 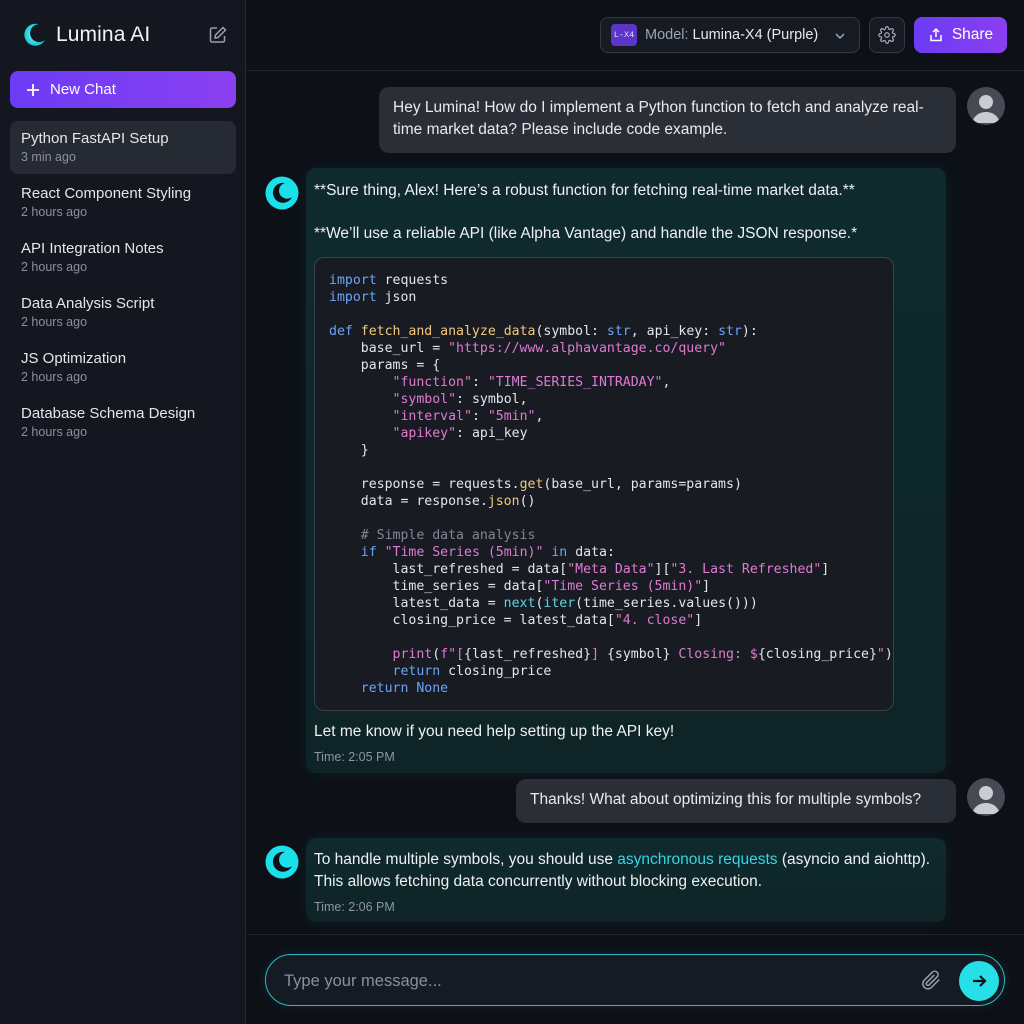 I want to click on top-bar: L-X4 Model: Lumina-X4 (Purple) Share, so click(x=635, y=35).